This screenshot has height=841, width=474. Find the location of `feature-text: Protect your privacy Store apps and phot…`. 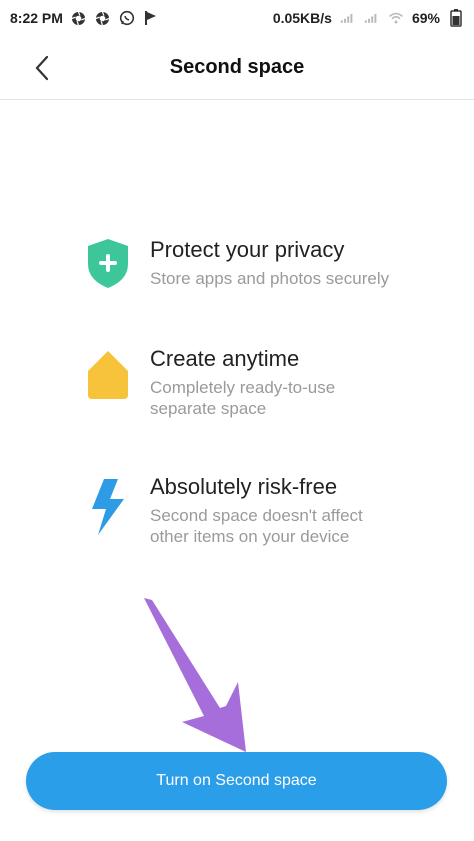

feature-text: Protect your privacy Store apps and phot… is located at coordinates (297, 262).